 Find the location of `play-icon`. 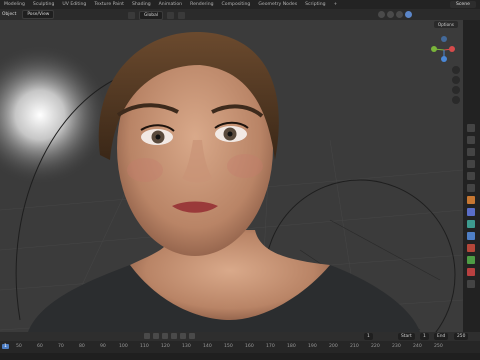

play-icon is located at coordinates (174, 336).